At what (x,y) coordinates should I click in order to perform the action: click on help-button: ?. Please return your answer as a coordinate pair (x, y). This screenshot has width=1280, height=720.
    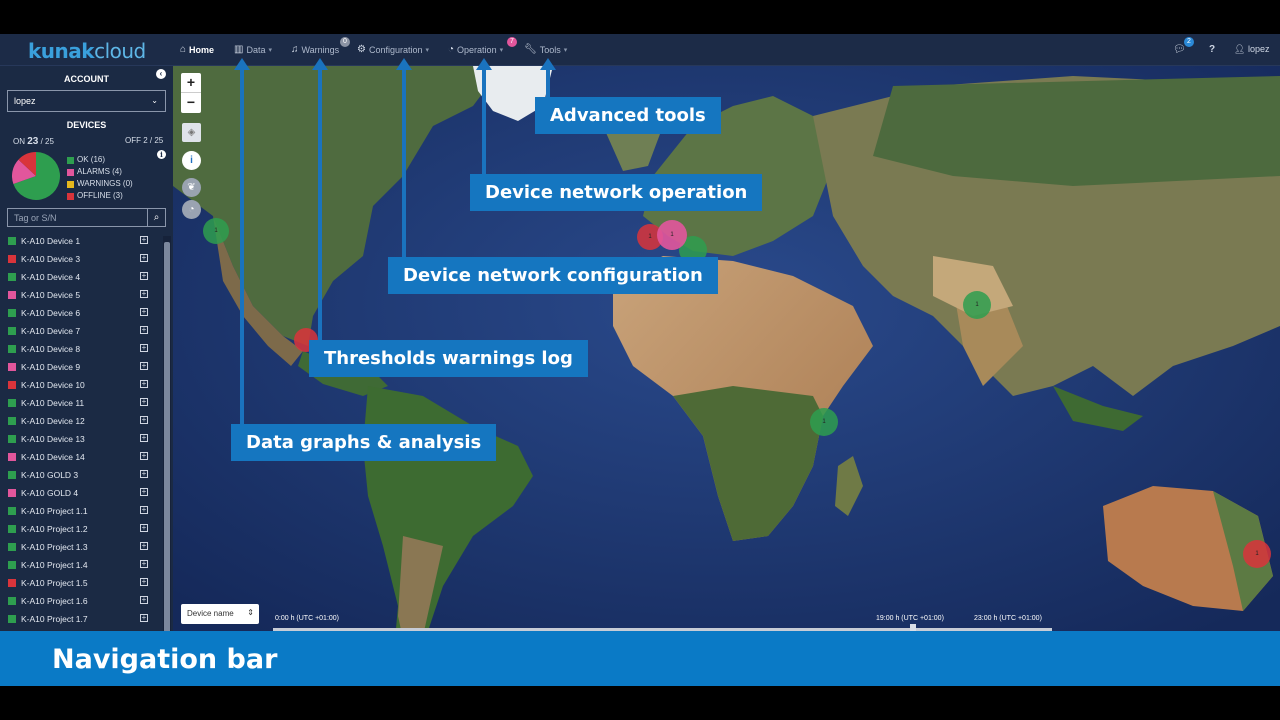
    Looking at the image, I should click on (1212, 49).